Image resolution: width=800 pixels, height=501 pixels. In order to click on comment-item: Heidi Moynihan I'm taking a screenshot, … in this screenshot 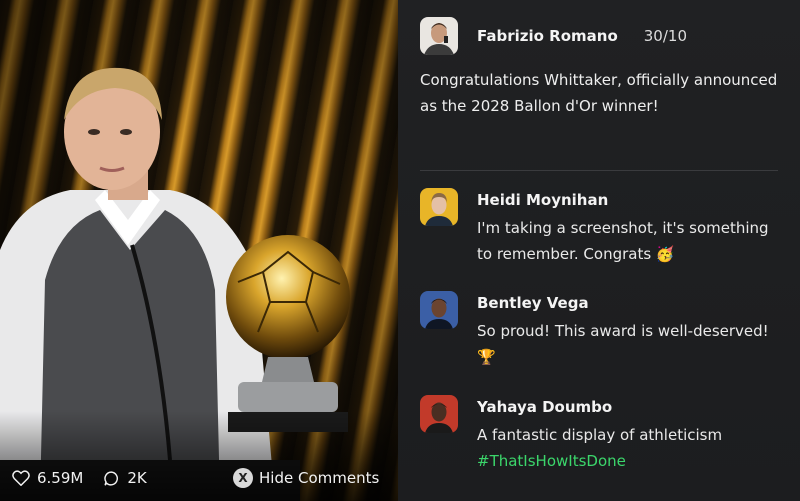, I will do `click(603, 227)`.